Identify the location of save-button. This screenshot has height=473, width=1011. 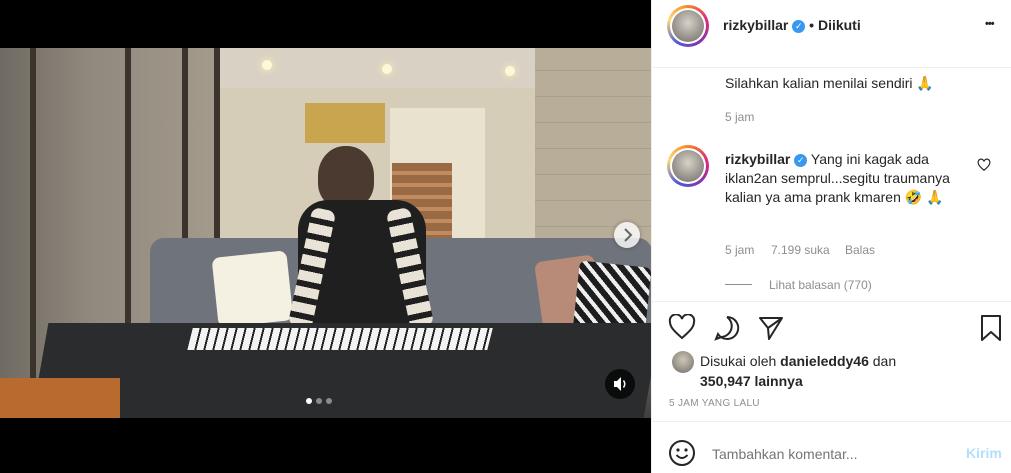
(991, 330).